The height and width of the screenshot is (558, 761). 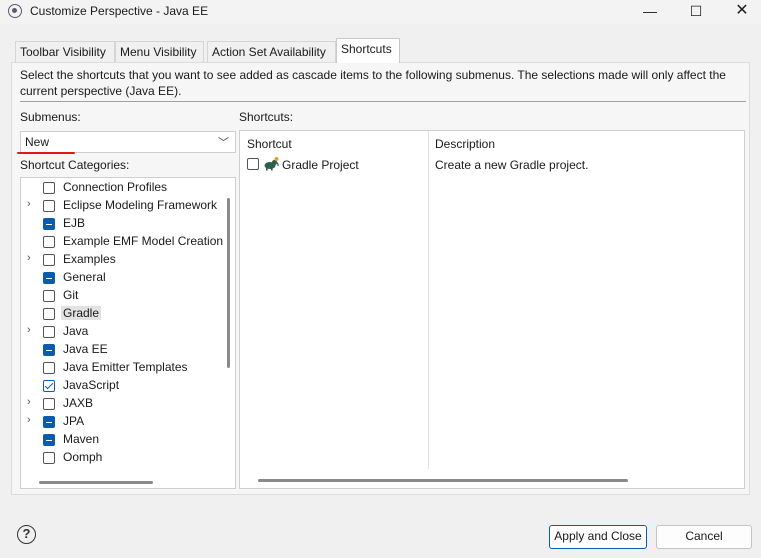 What do you see at coordinates (380, 12) in the screenshot?
I see `title-bar: Customize Perspective - Java EE — ☐ ✕` at bounding box center [380, 12].